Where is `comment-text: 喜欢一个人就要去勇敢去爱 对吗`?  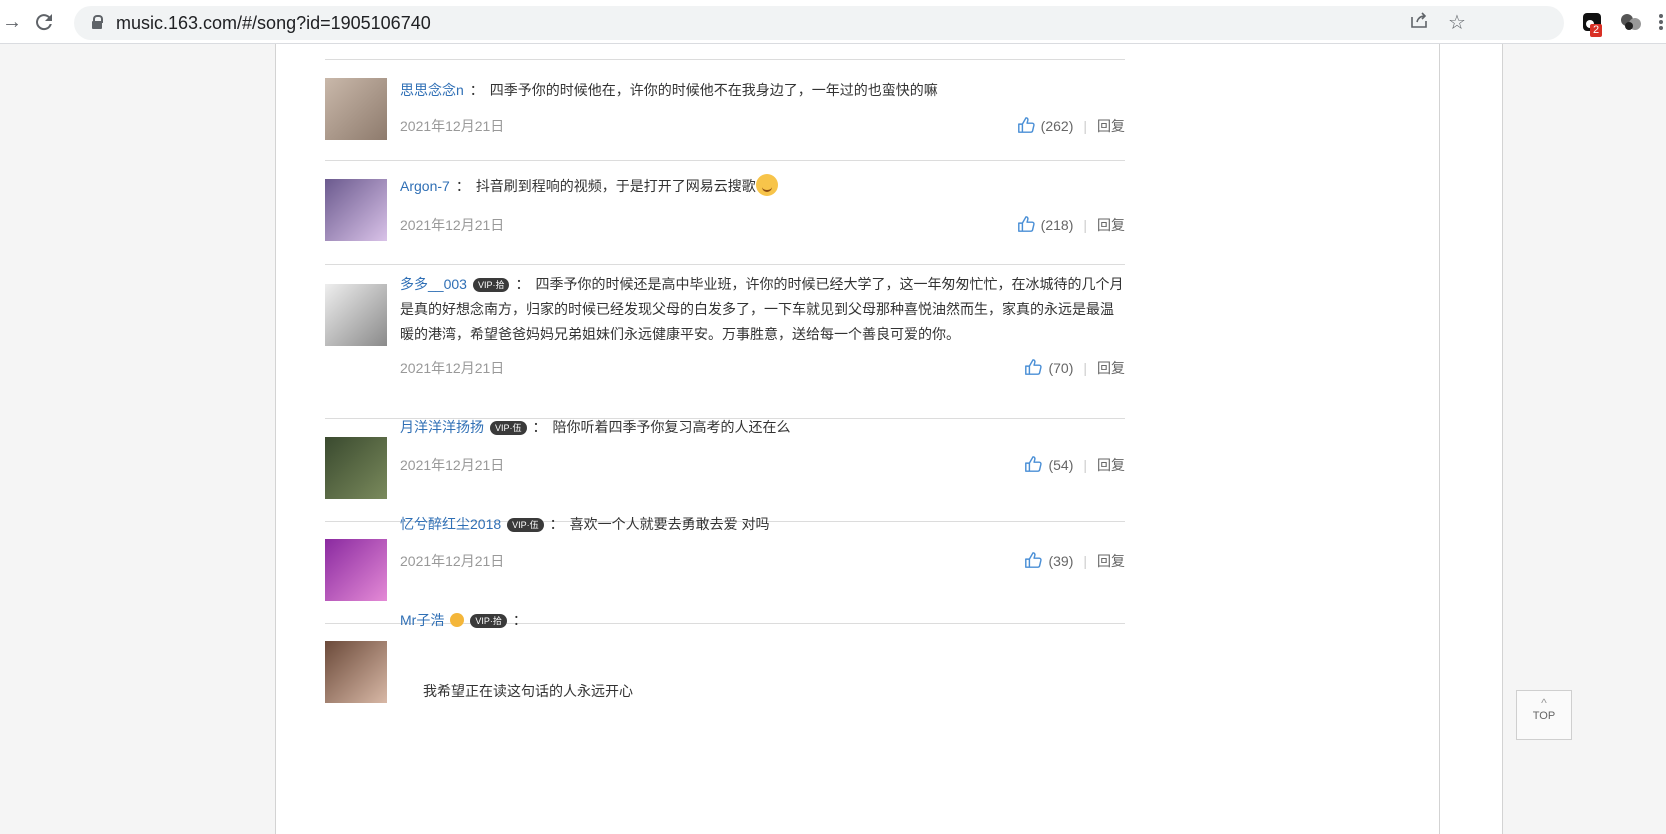
comment-text: 喜欢一个人就要去勇敢去爱 对吗 is located at coordinates (669, 524).